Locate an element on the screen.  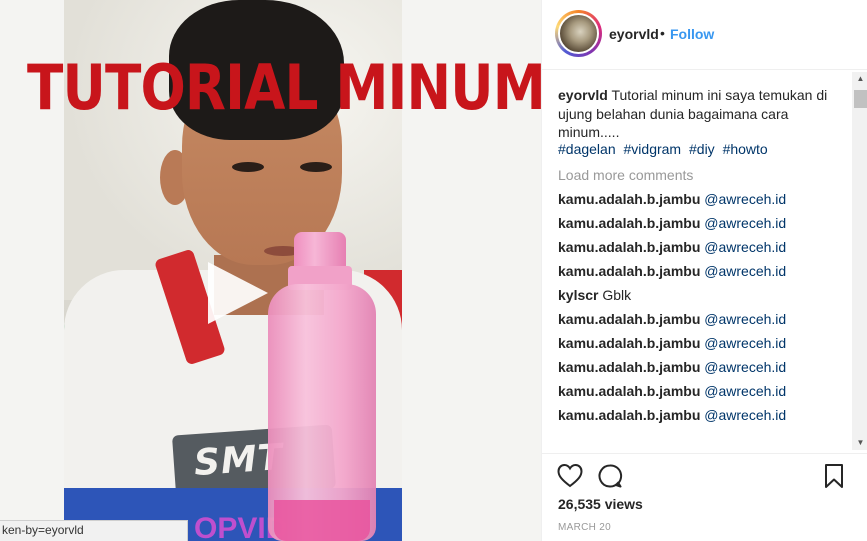
eye-right is located at coordinates (316, 167).